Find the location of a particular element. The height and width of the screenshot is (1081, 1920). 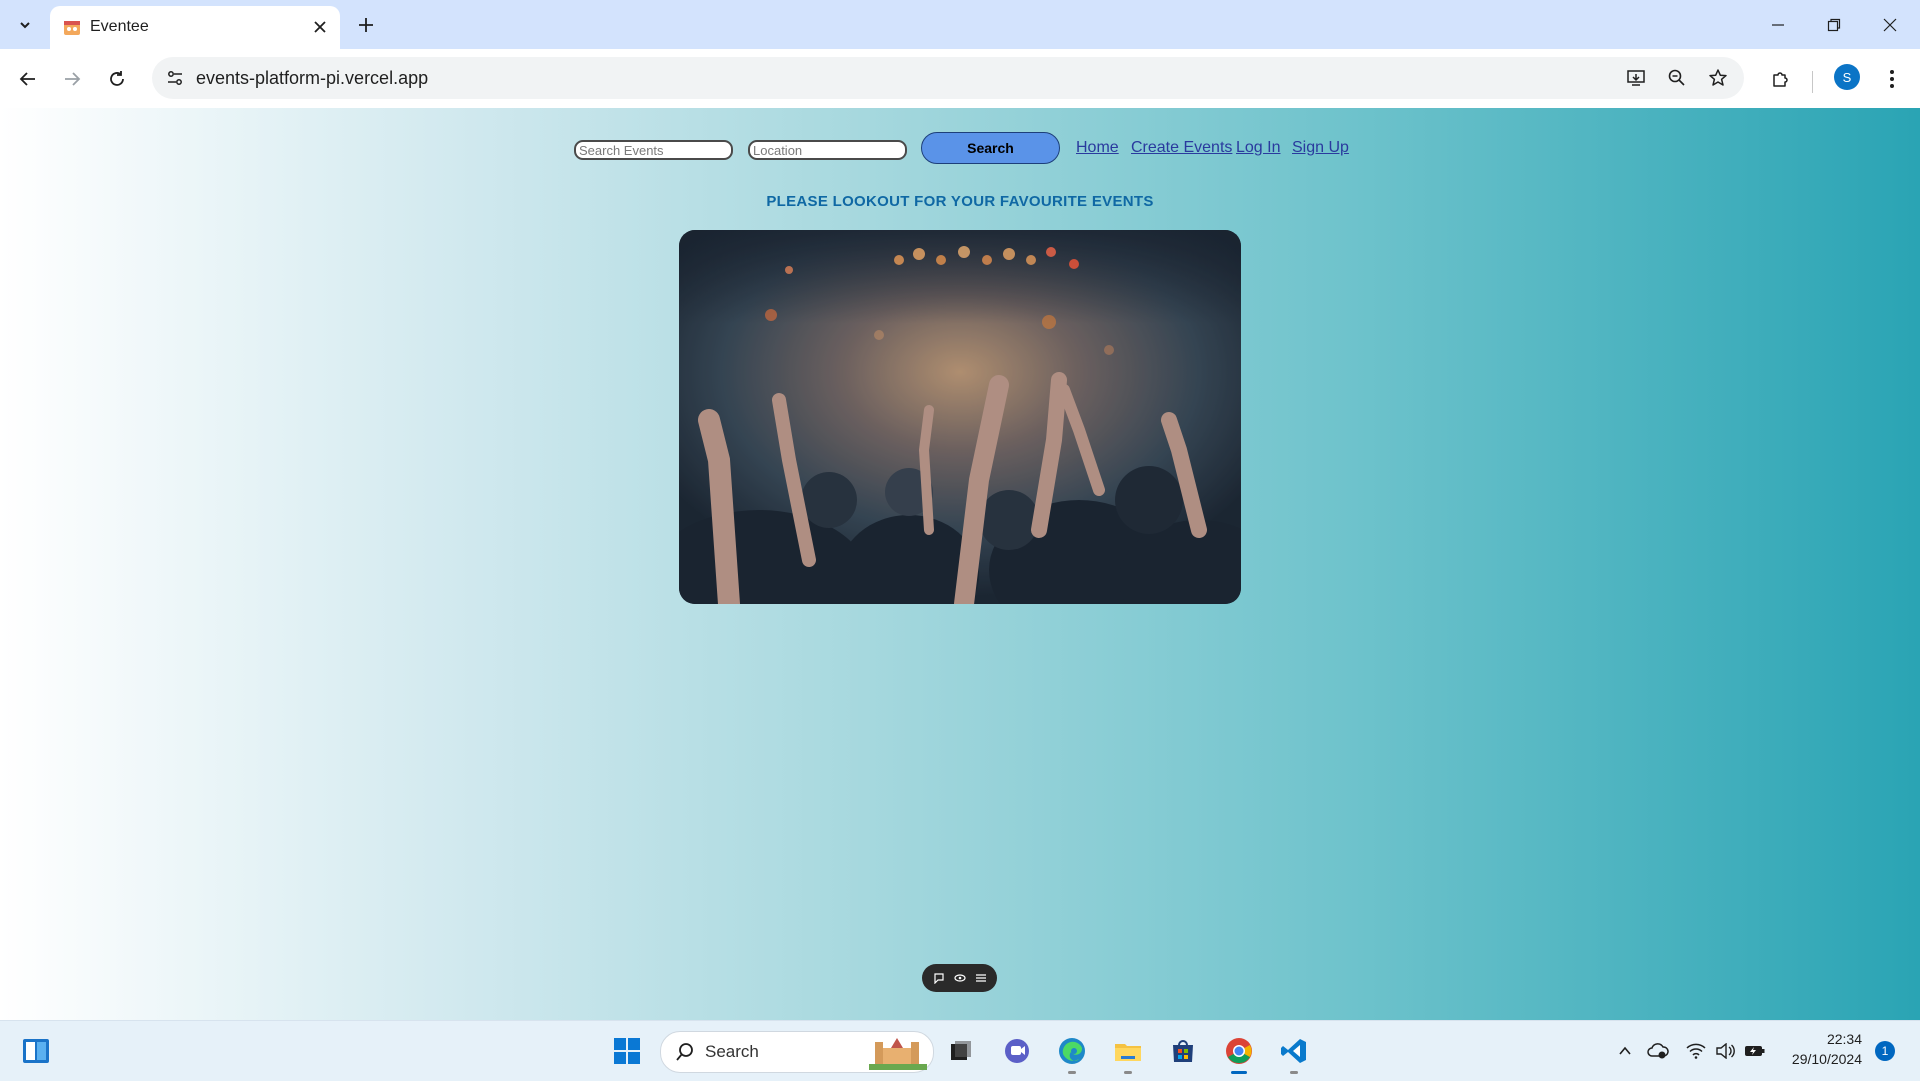

minimize-icon is located at coordinates (1778, 24).